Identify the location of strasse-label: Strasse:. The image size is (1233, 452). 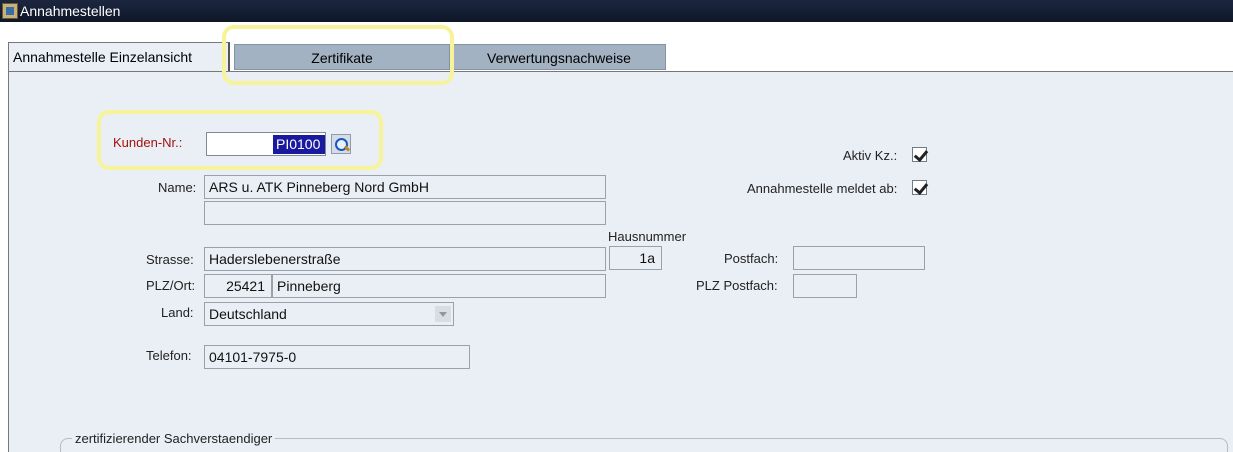
(170, 259).